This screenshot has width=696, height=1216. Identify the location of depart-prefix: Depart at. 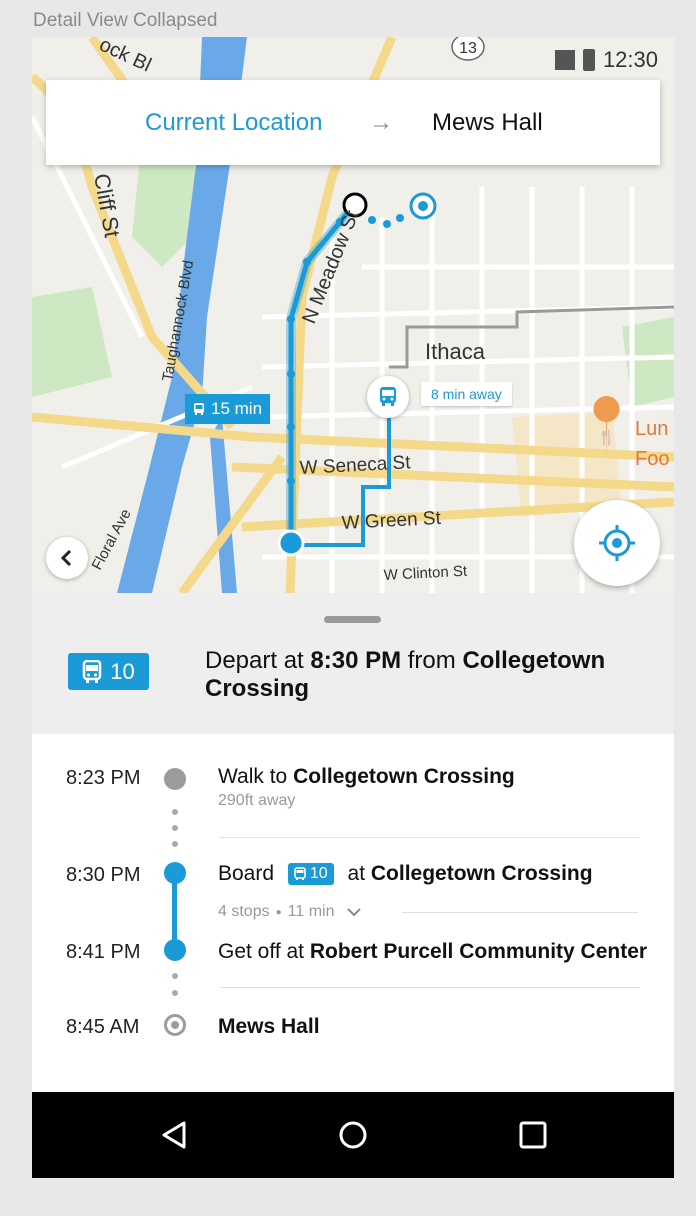
(254, 660).